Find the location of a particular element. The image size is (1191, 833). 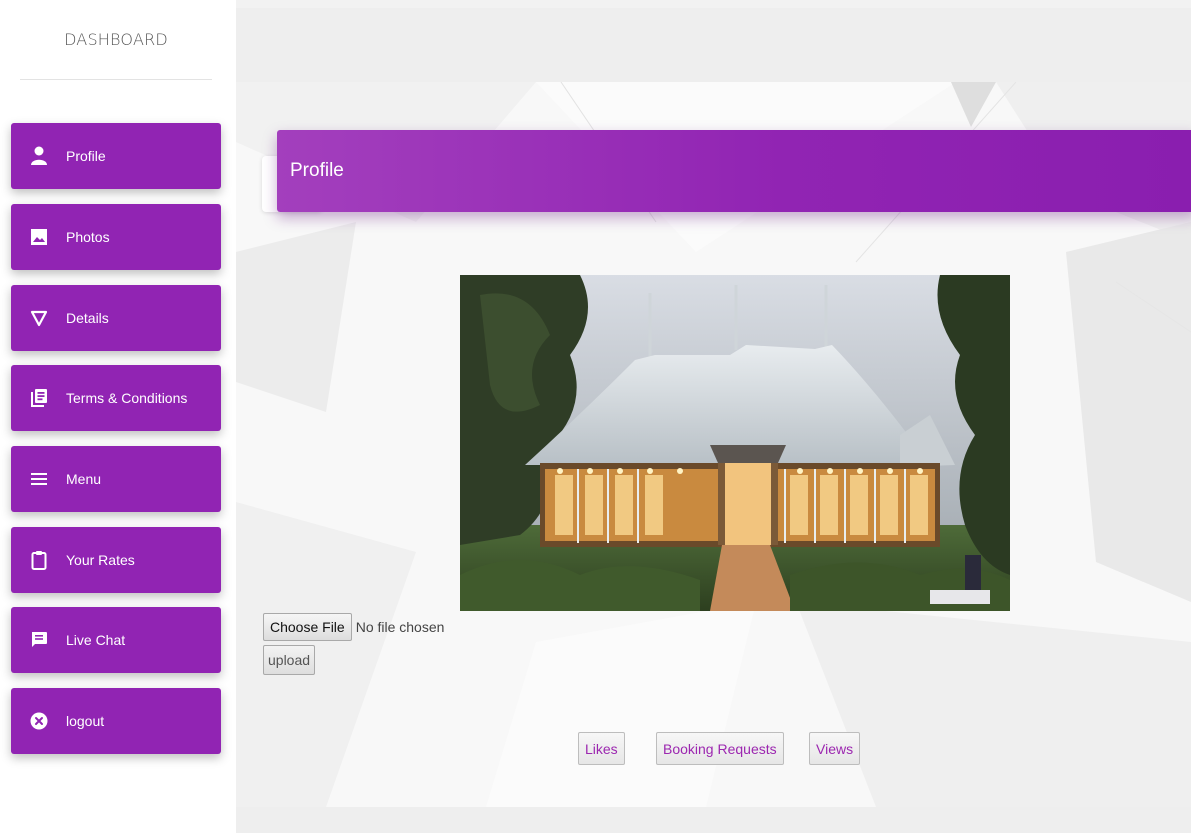

person-icon is located at coordinates (39, 156).